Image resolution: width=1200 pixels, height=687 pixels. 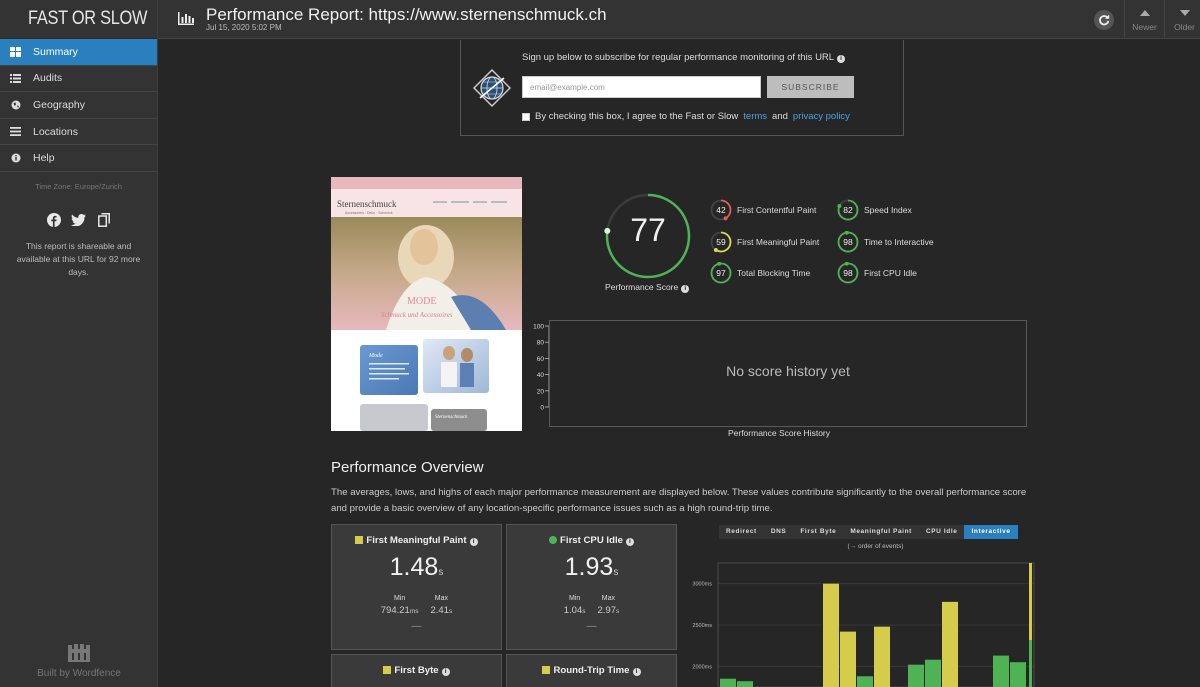 I want to click on built-by-wordfence: Built by Wordfence, so click(x=79, y=661).